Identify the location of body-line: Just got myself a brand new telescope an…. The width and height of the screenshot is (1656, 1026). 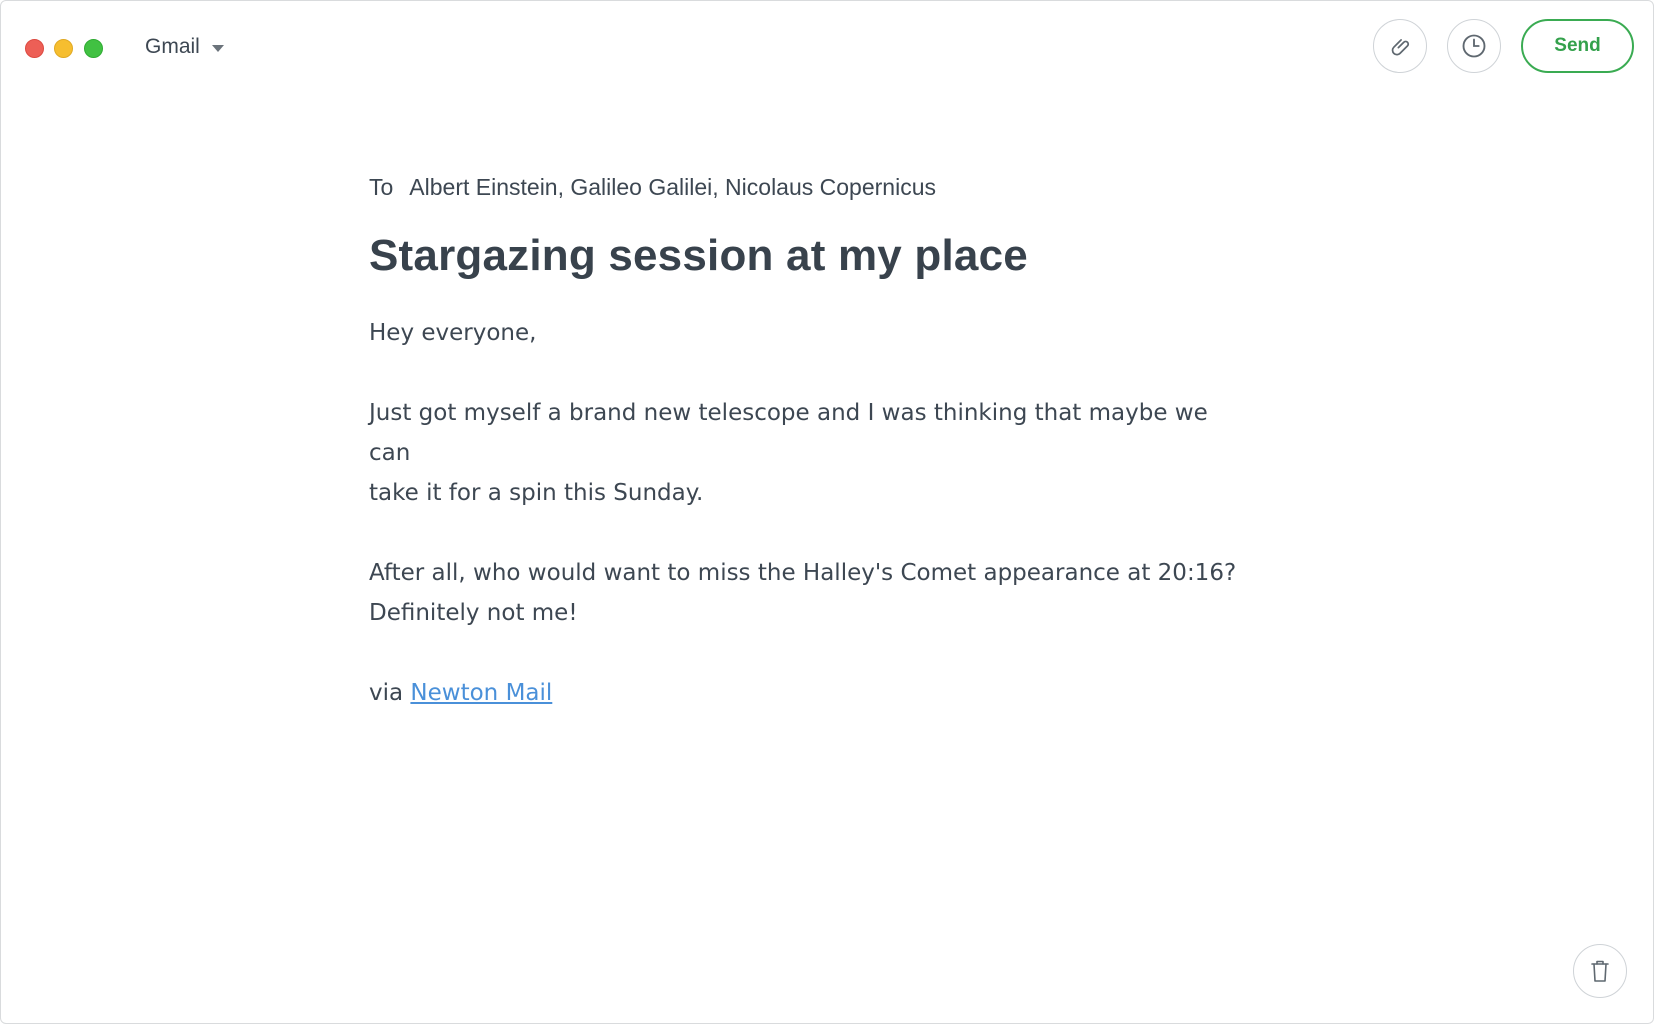
(788, 433).